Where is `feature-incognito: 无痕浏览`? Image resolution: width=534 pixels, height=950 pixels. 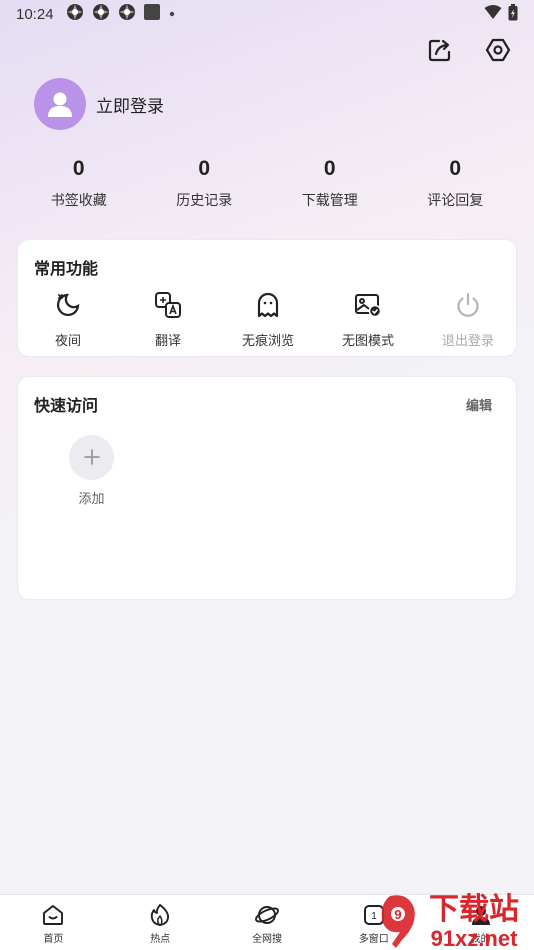
feature-incognito: 无痕浏览 is located at coordinates (268, 319).